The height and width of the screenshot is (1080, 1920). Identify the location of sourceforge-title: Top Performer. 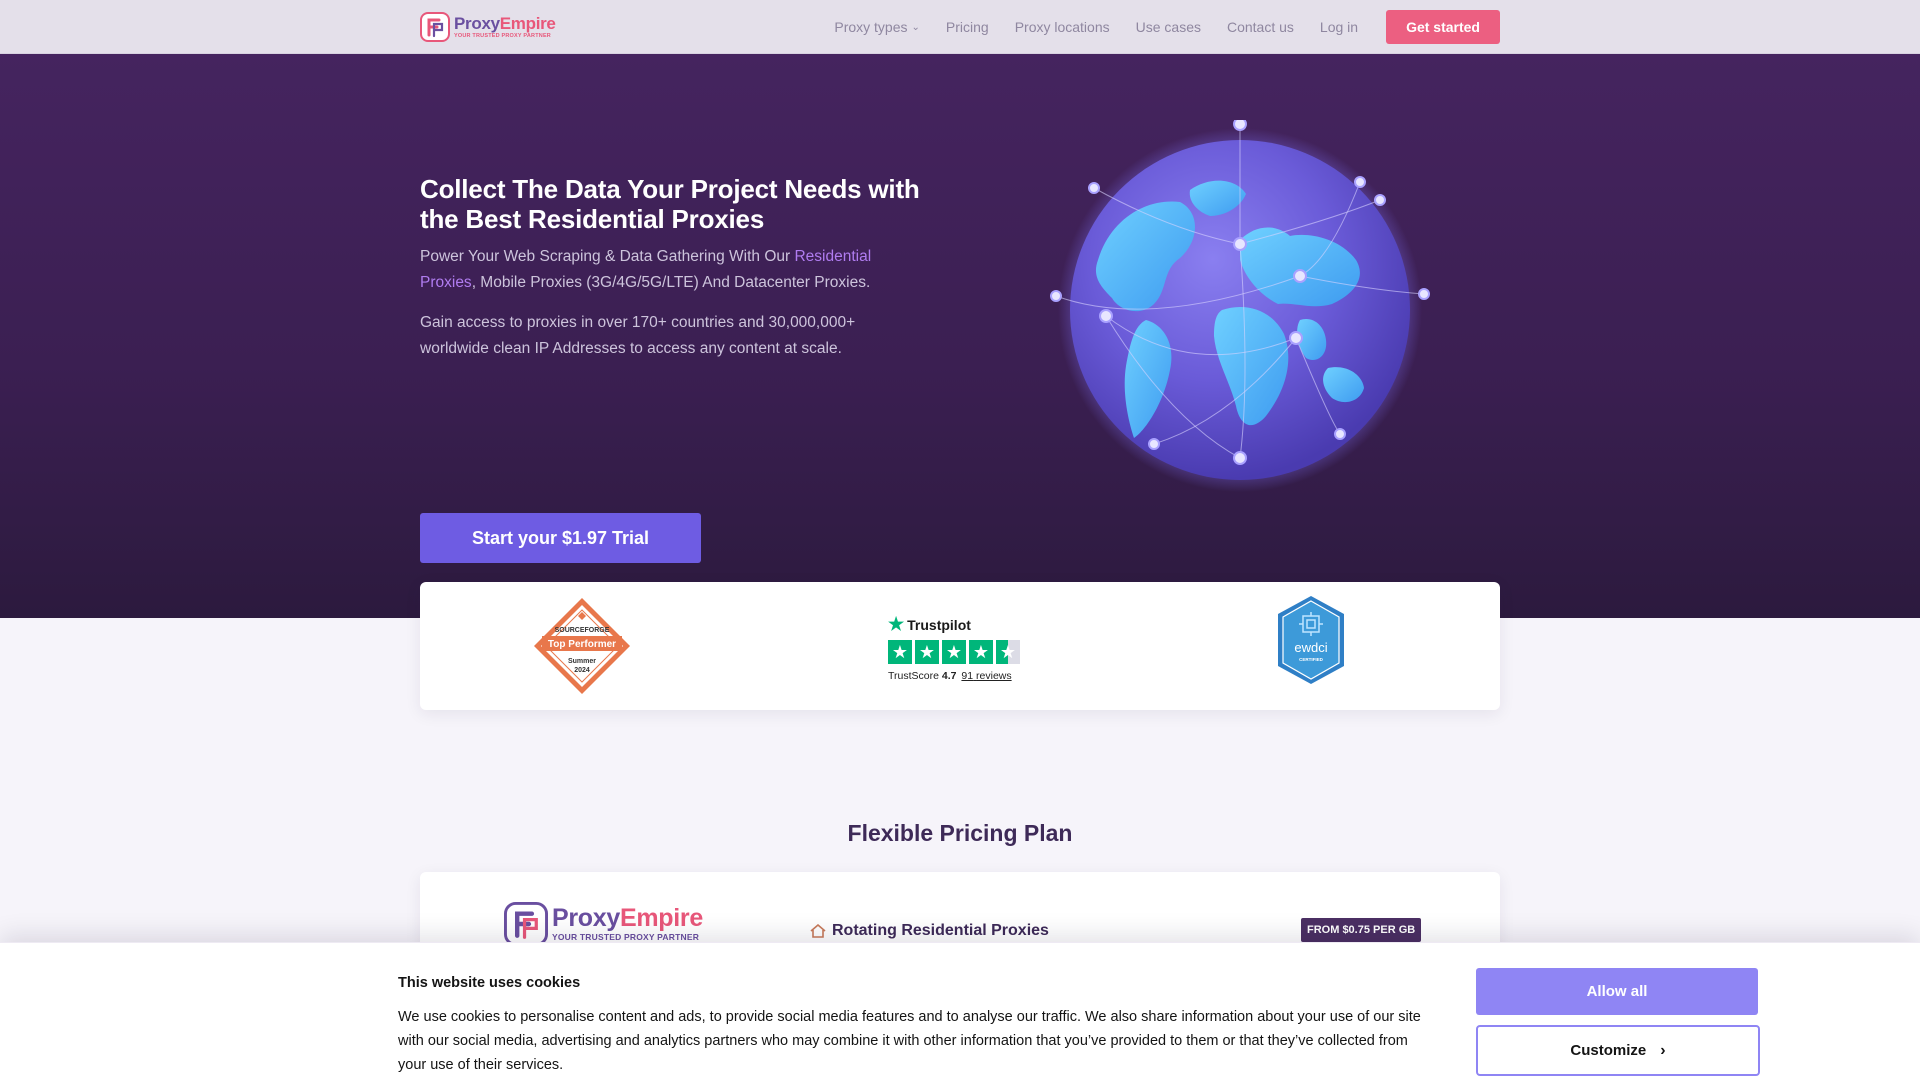
(582, 644).